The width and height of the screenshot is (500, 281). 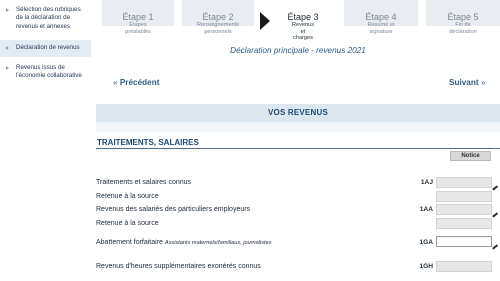 I want to click on sidebar-item-label: Déclaration de revenus, so click(x=48, y=47).